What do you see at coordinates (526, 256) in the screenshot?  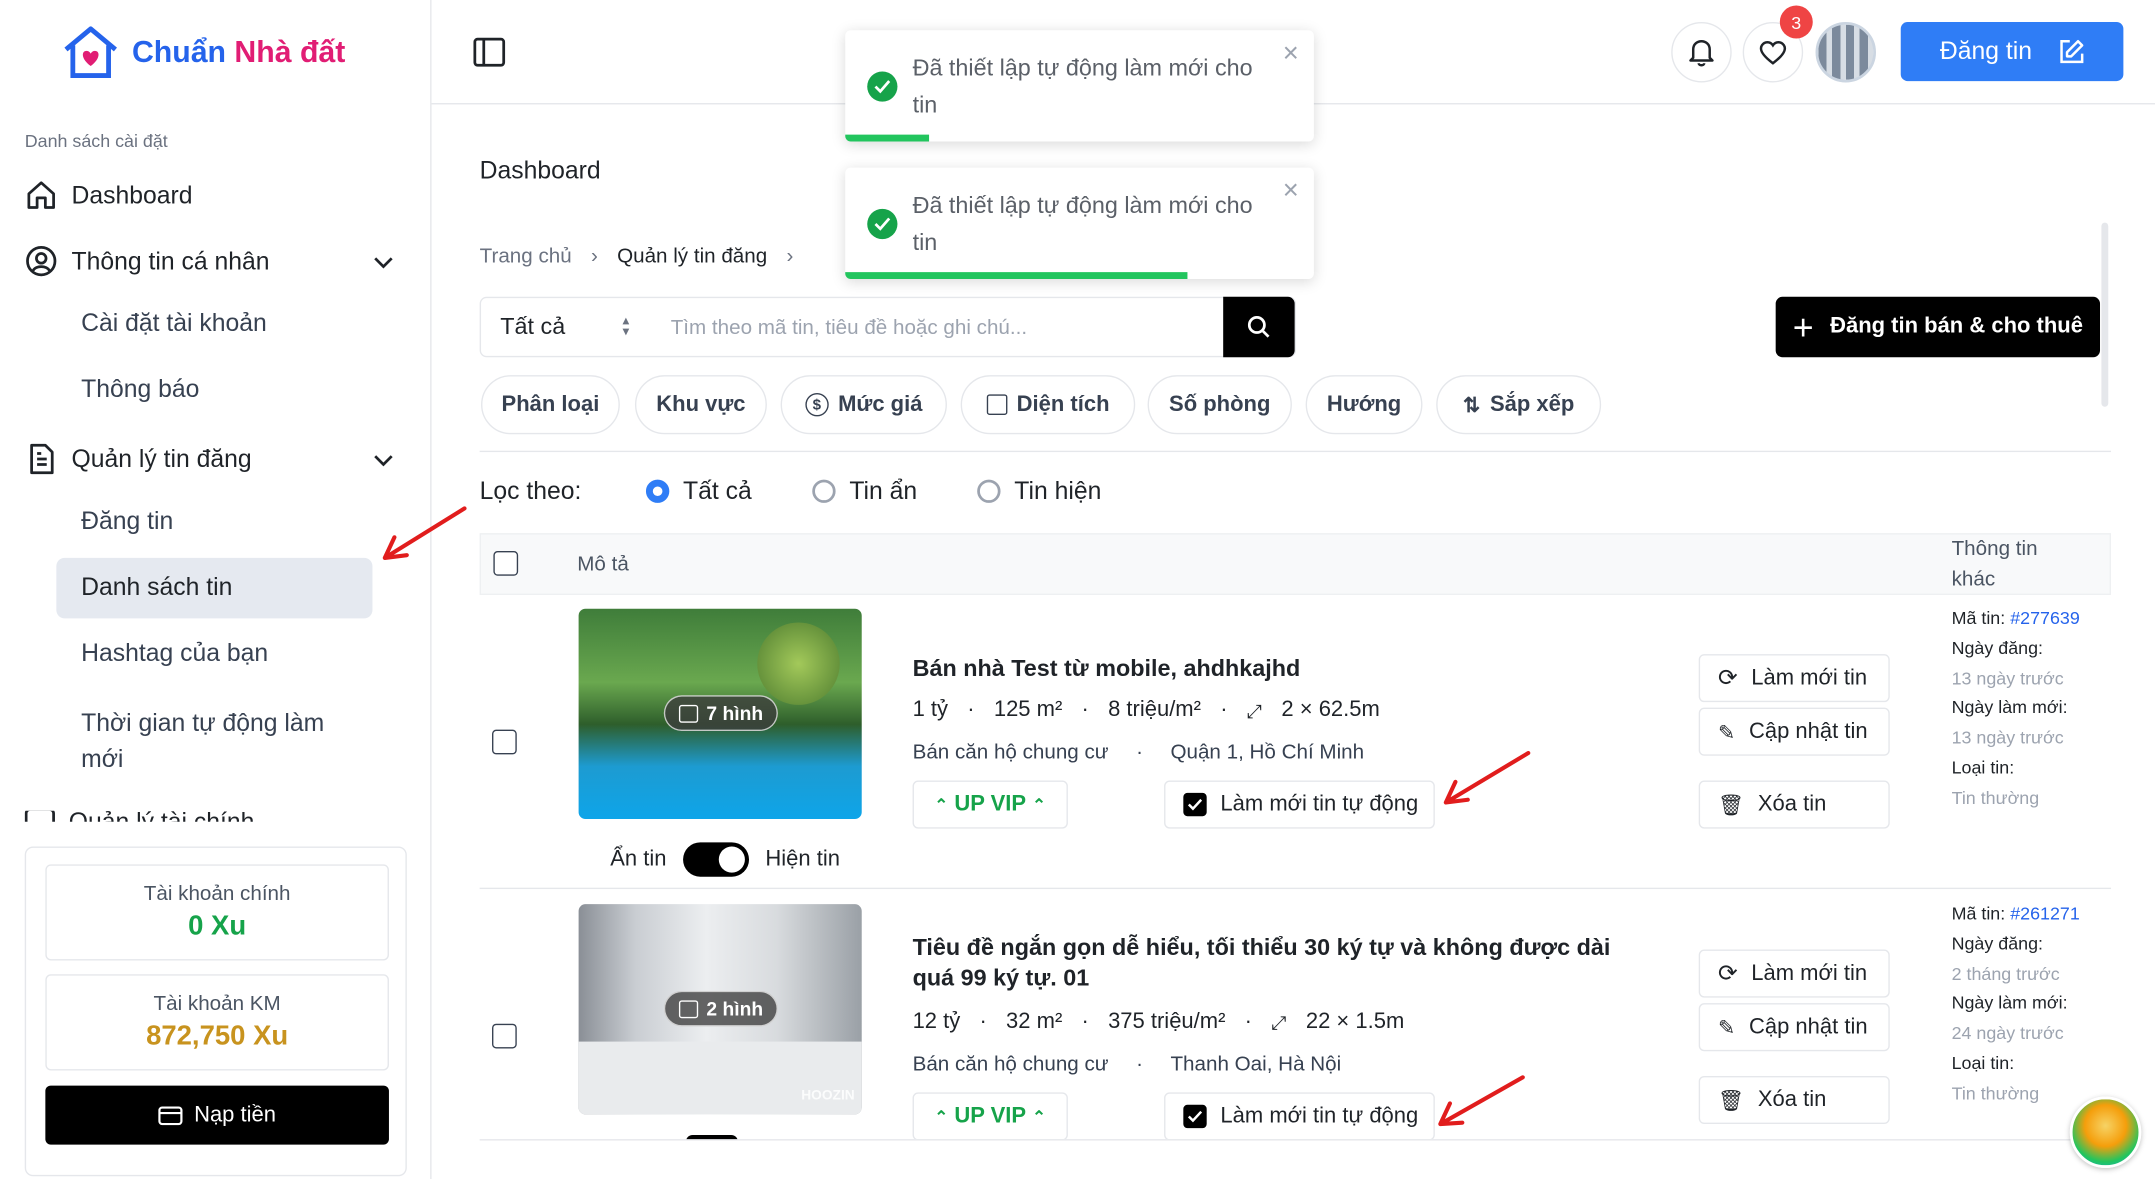 I see `breadcrumb-home: Trang chủ` at bounding box center [526, 256].